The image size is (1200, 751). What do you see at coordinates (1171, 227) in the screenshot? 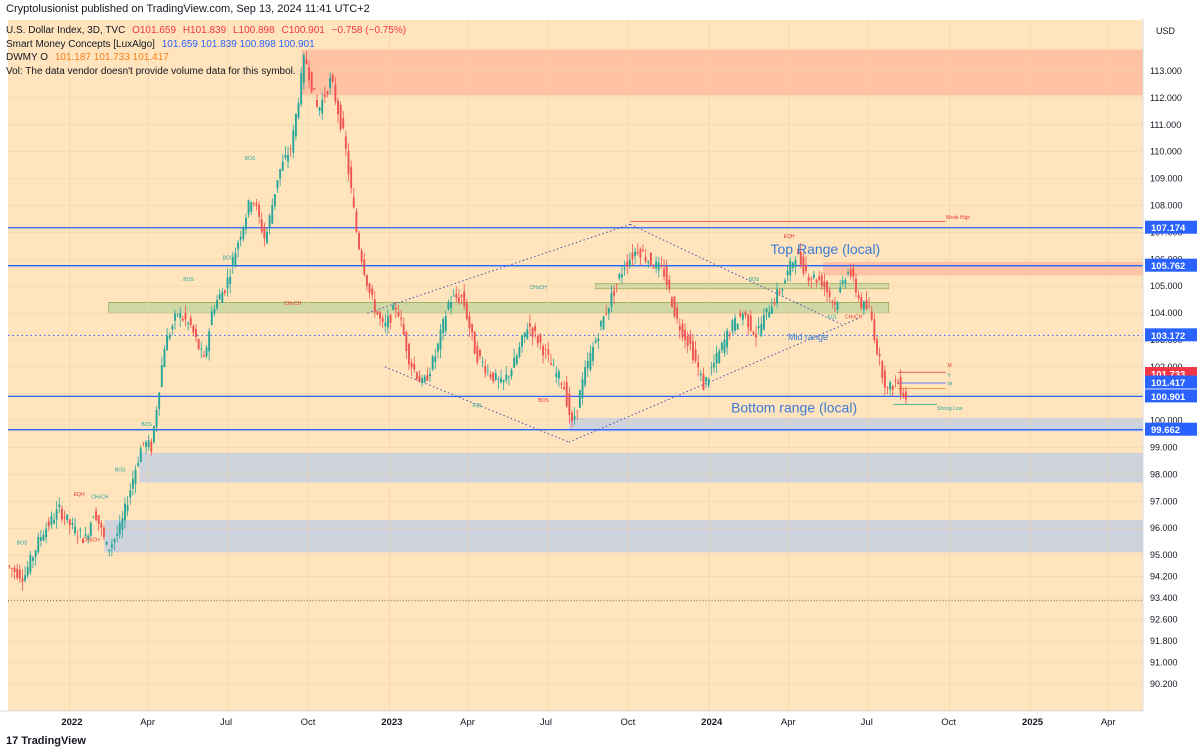
I see `level-tag: 107.174` at bounding box center [1171, 227].